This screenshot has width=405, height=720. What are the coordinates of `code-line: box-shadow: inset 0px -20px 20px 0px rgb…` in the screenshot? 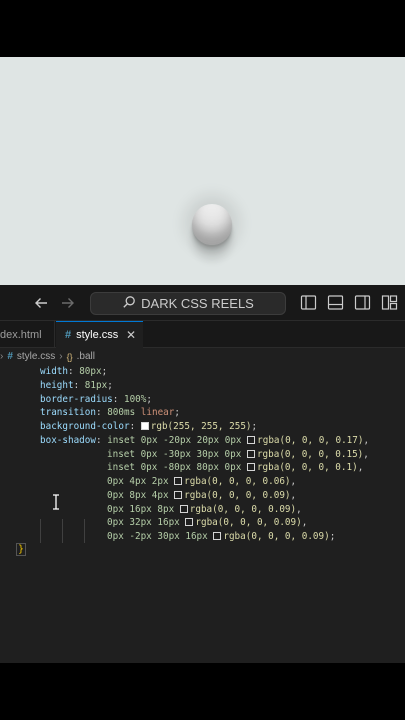 It's located at (205, 440).